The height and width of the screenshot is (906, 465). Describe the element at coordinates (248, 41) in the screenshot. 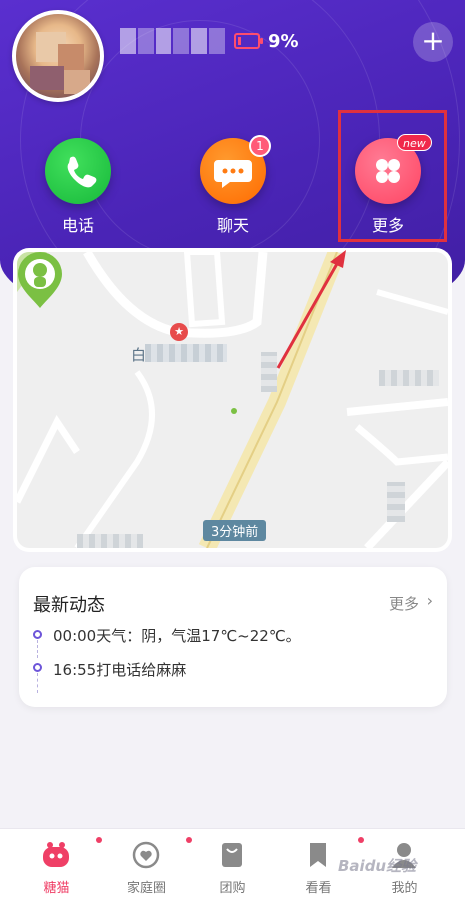

I see `battery-icon` at that location.